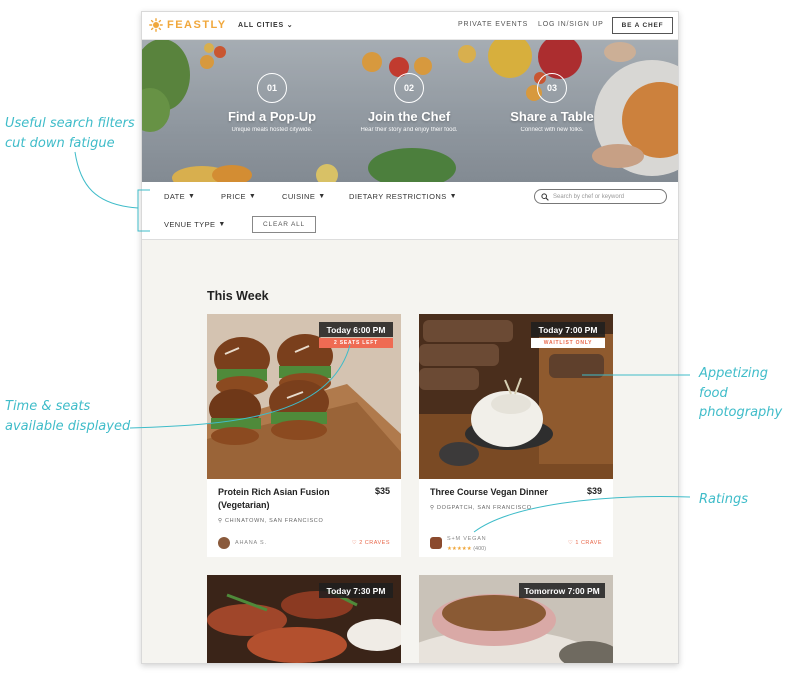  I want to click on host-name: AHANA S., so click(251, 543).